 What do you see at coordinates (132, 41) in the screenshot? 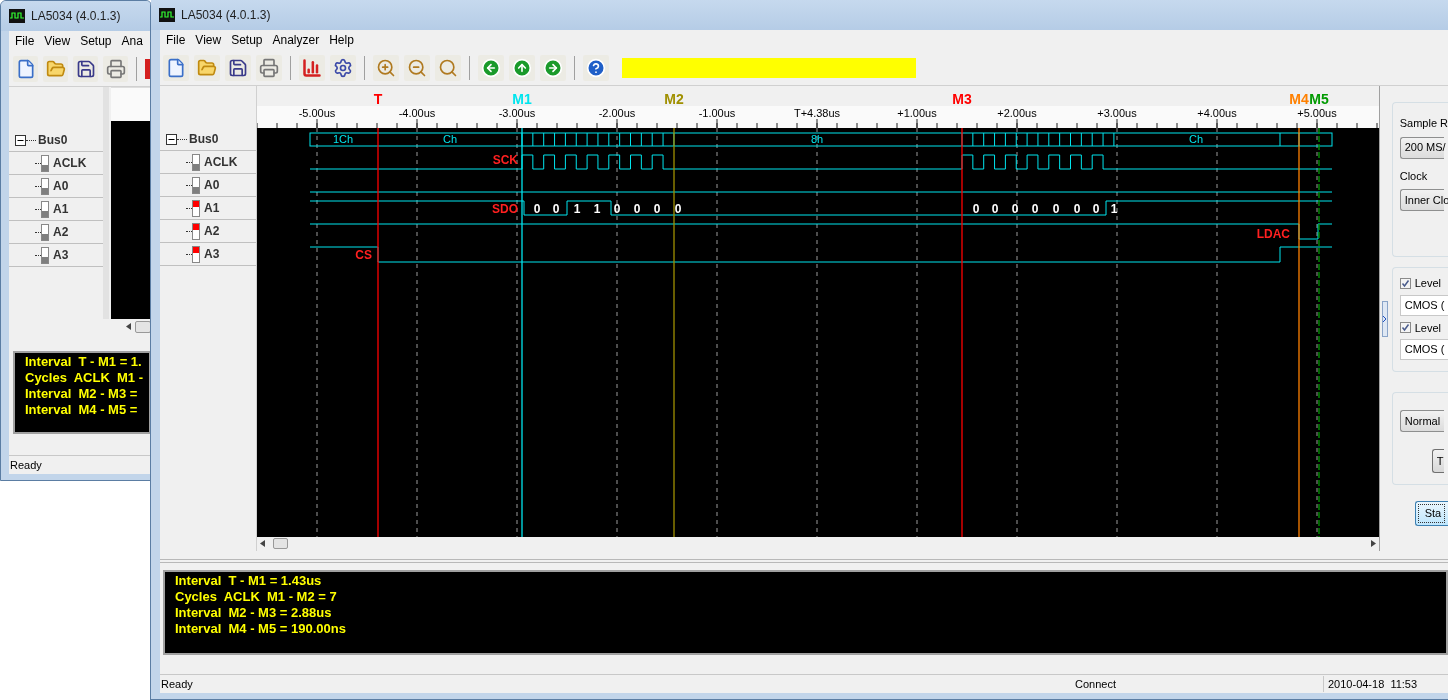
I see `menu-item: Ana` at bounding box center [132, 41].